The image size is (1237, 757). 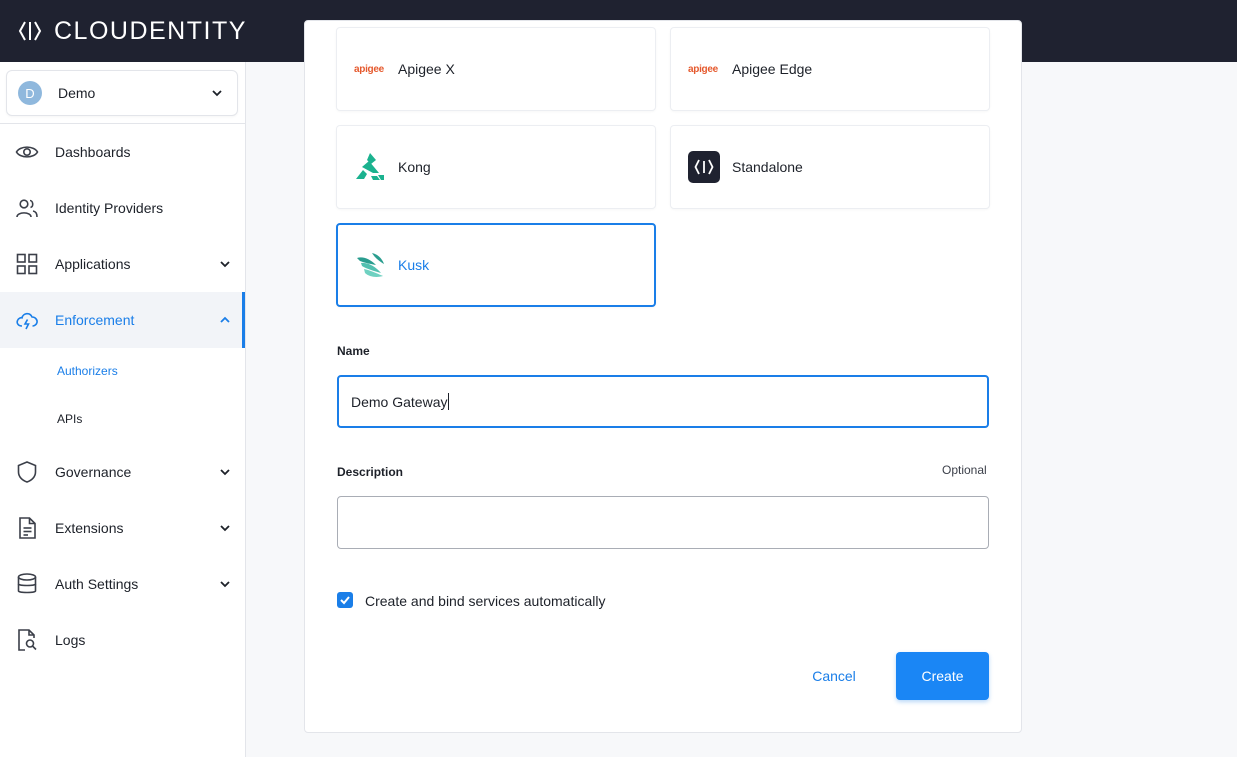 What do you see at coordinates (30, 93) in the screenshot?
I see `avatar: D` at bounding box center [30, 93].